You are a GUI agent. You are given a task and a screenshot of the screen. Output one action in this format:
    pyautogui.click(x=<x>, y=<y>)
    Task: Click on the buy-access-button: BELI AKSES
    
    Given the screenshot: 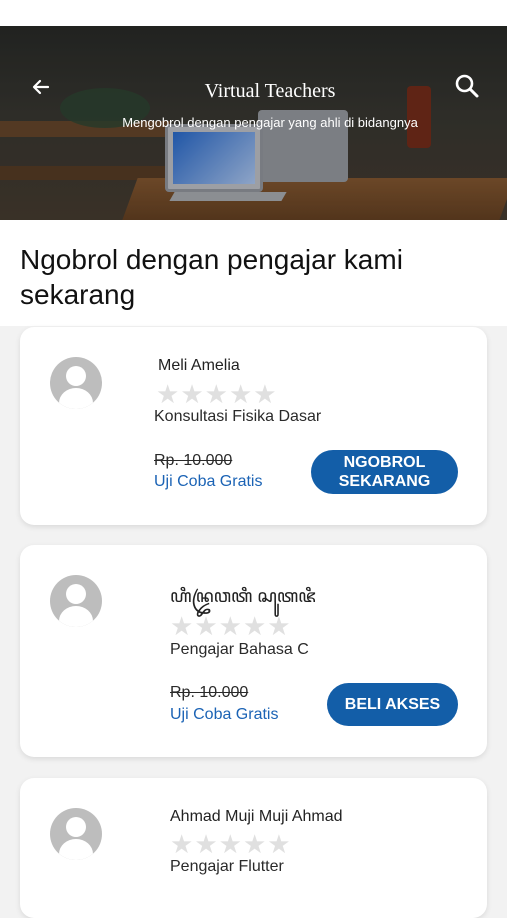 What is the action you would take?
    pyautogui.click(x=392, y=704)
    